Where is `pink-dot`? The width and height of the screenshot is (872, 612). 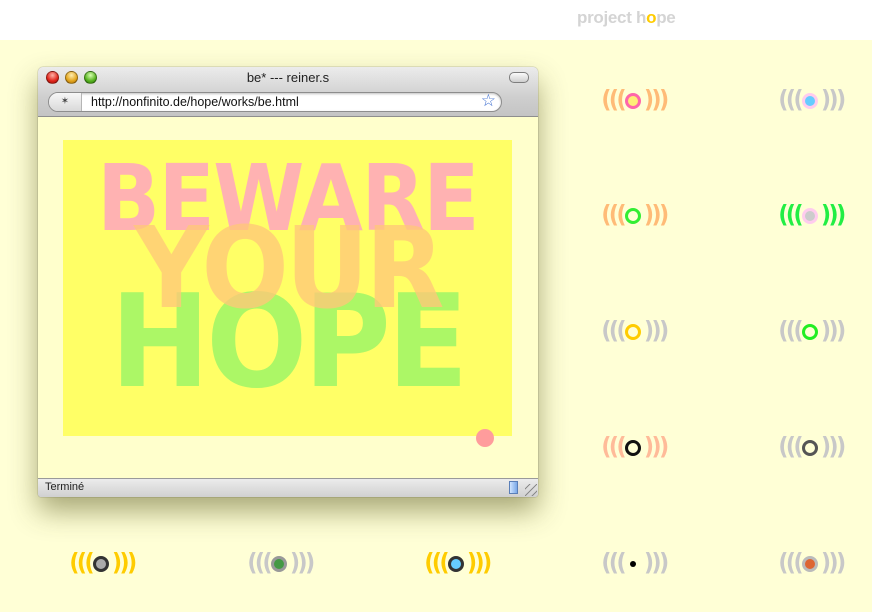 pink-dot is located at coordinates (485, 438).